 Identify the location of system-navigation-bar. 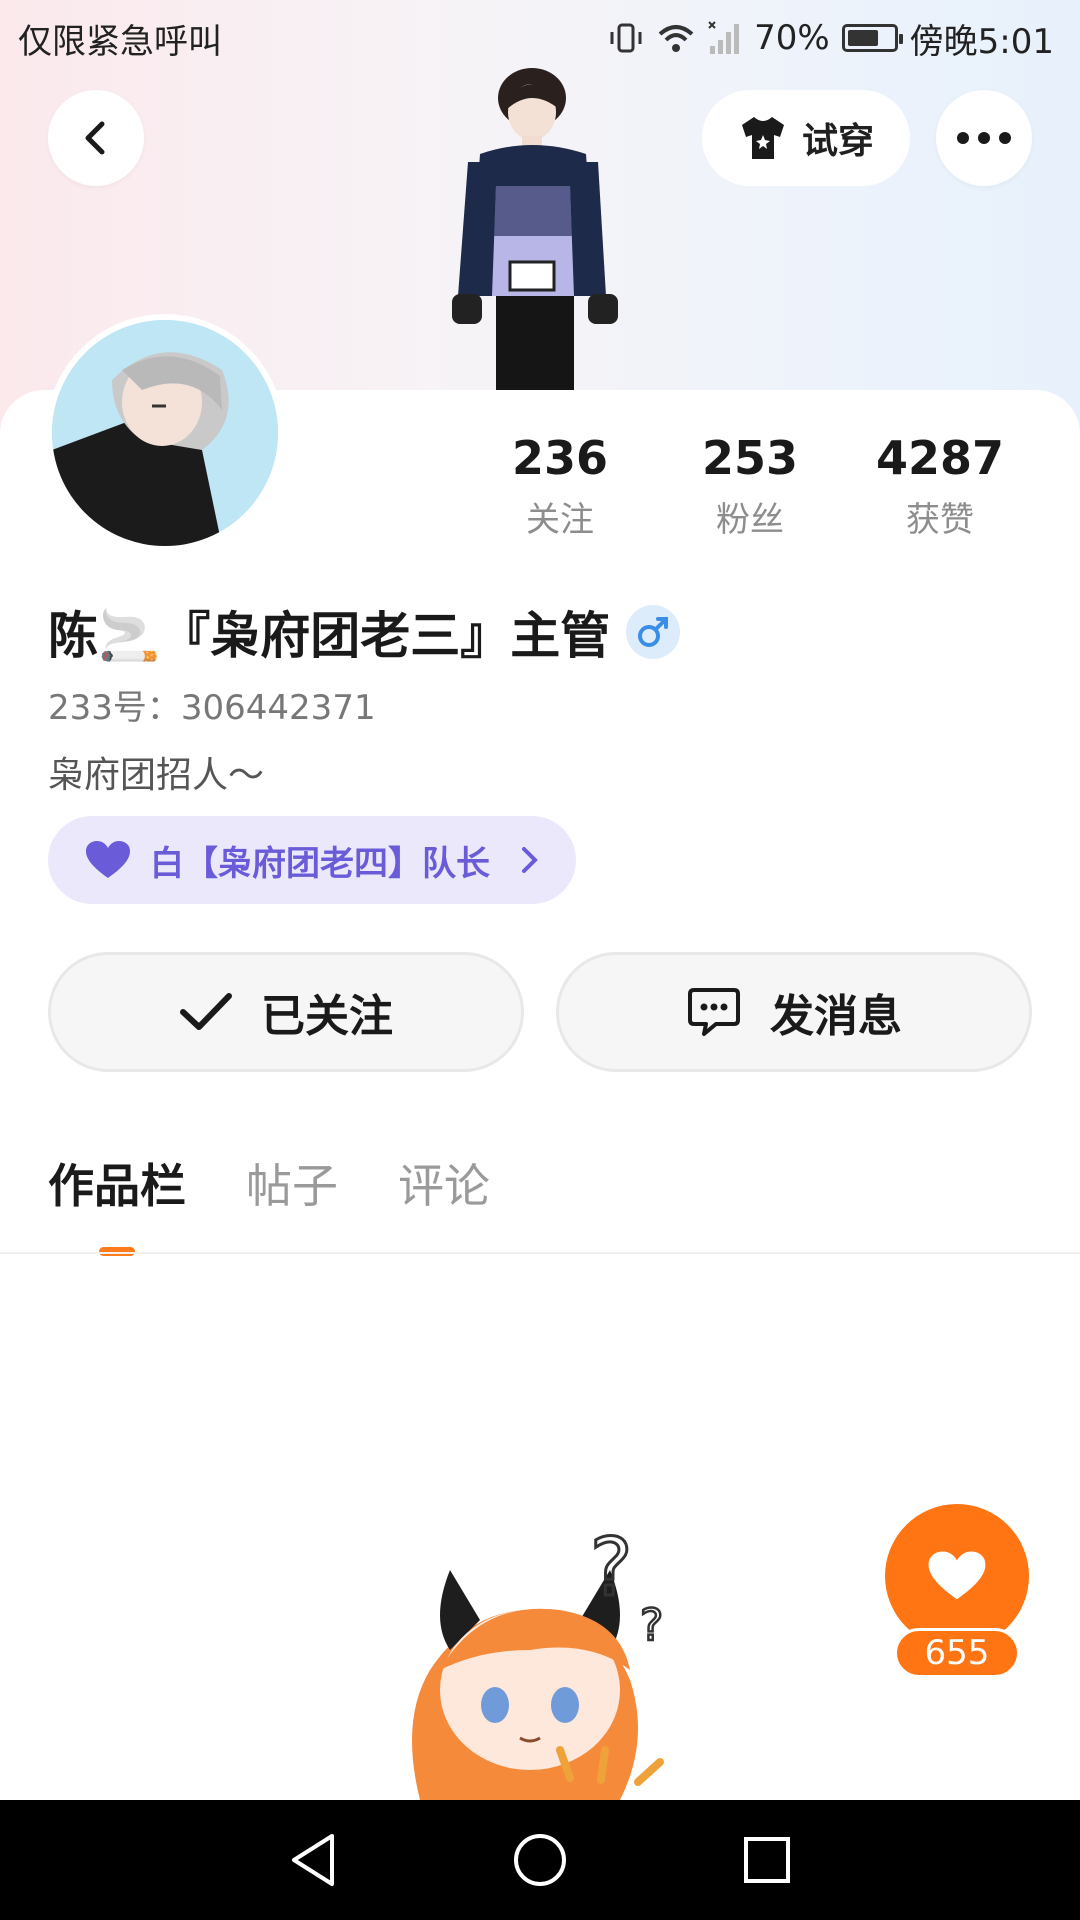
(540, 1860).